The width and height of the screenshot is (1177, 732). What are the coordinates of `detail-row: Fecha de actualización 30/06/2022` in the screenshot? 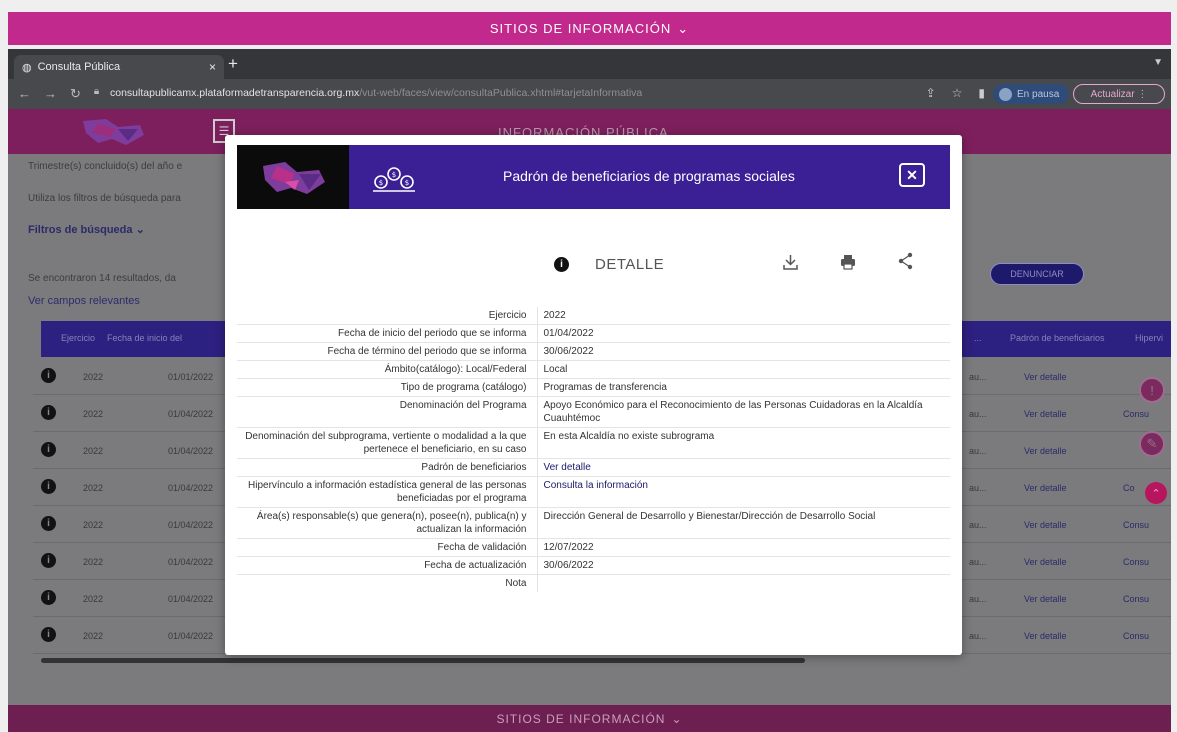 It's located at (593, 565).